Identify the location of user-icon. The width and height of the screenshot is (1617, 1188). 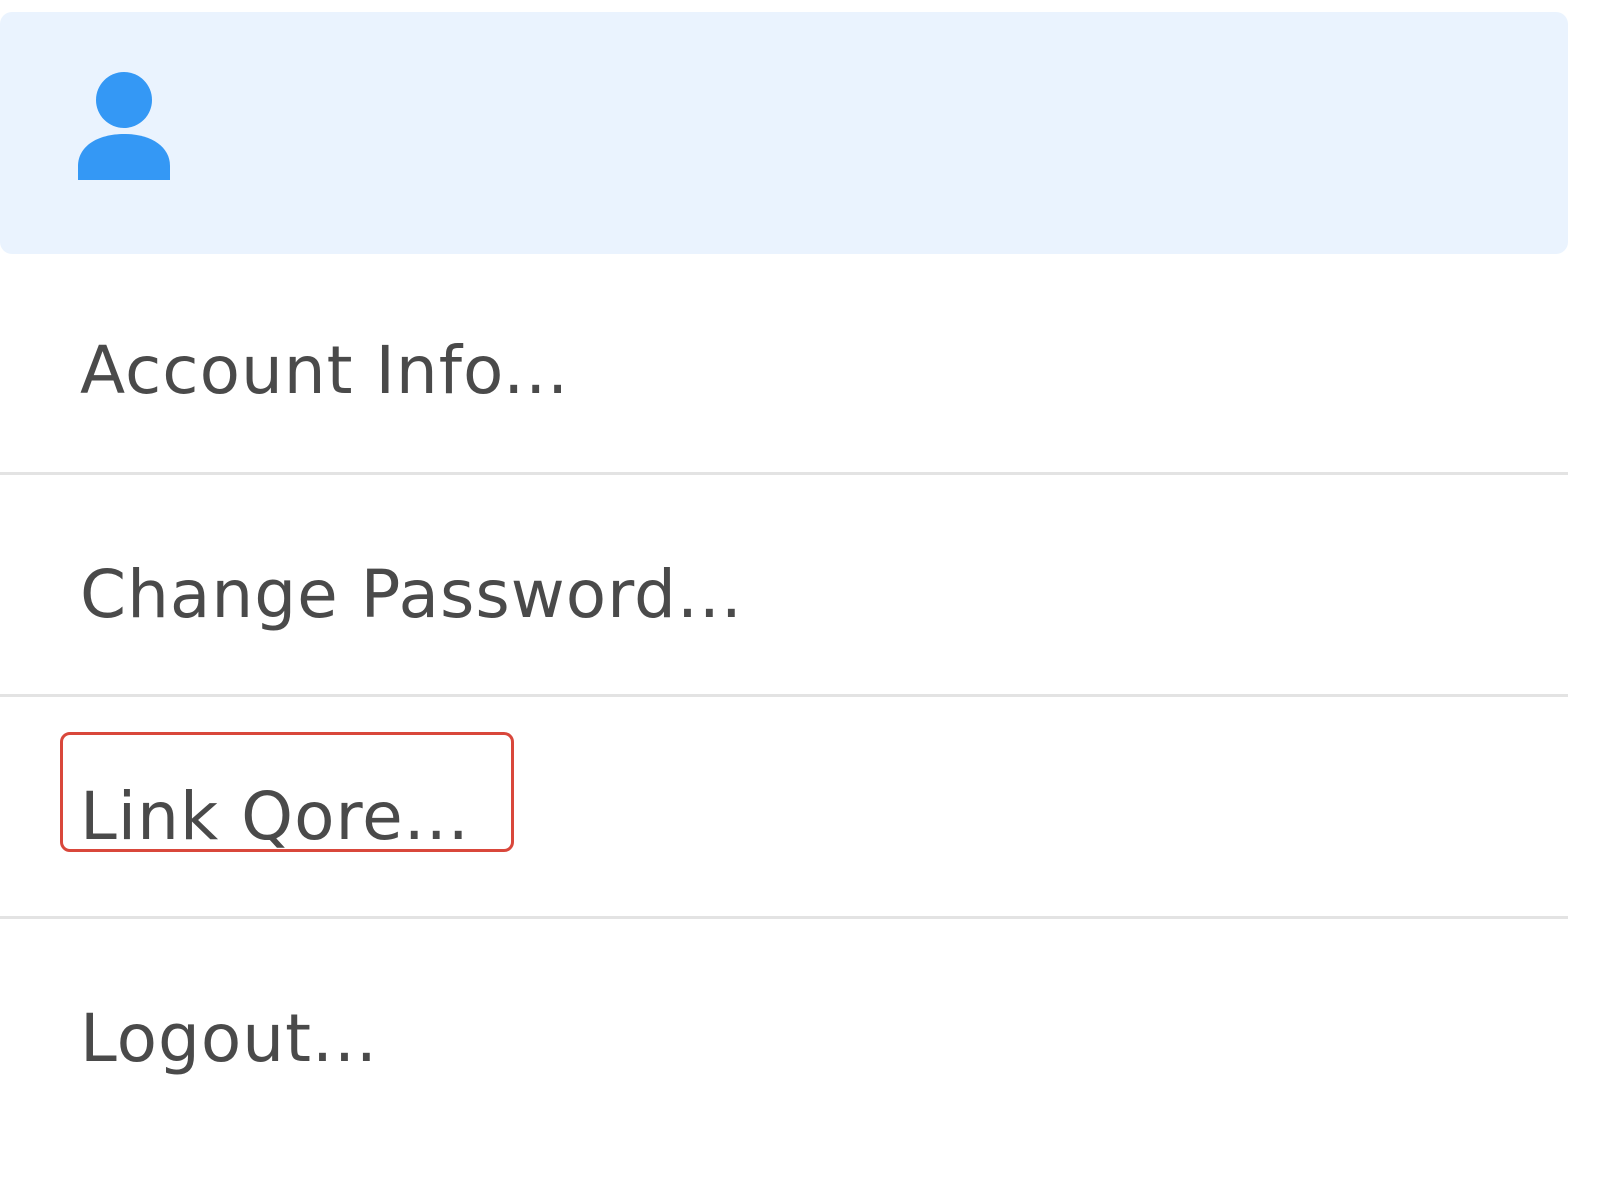
(124, 125).